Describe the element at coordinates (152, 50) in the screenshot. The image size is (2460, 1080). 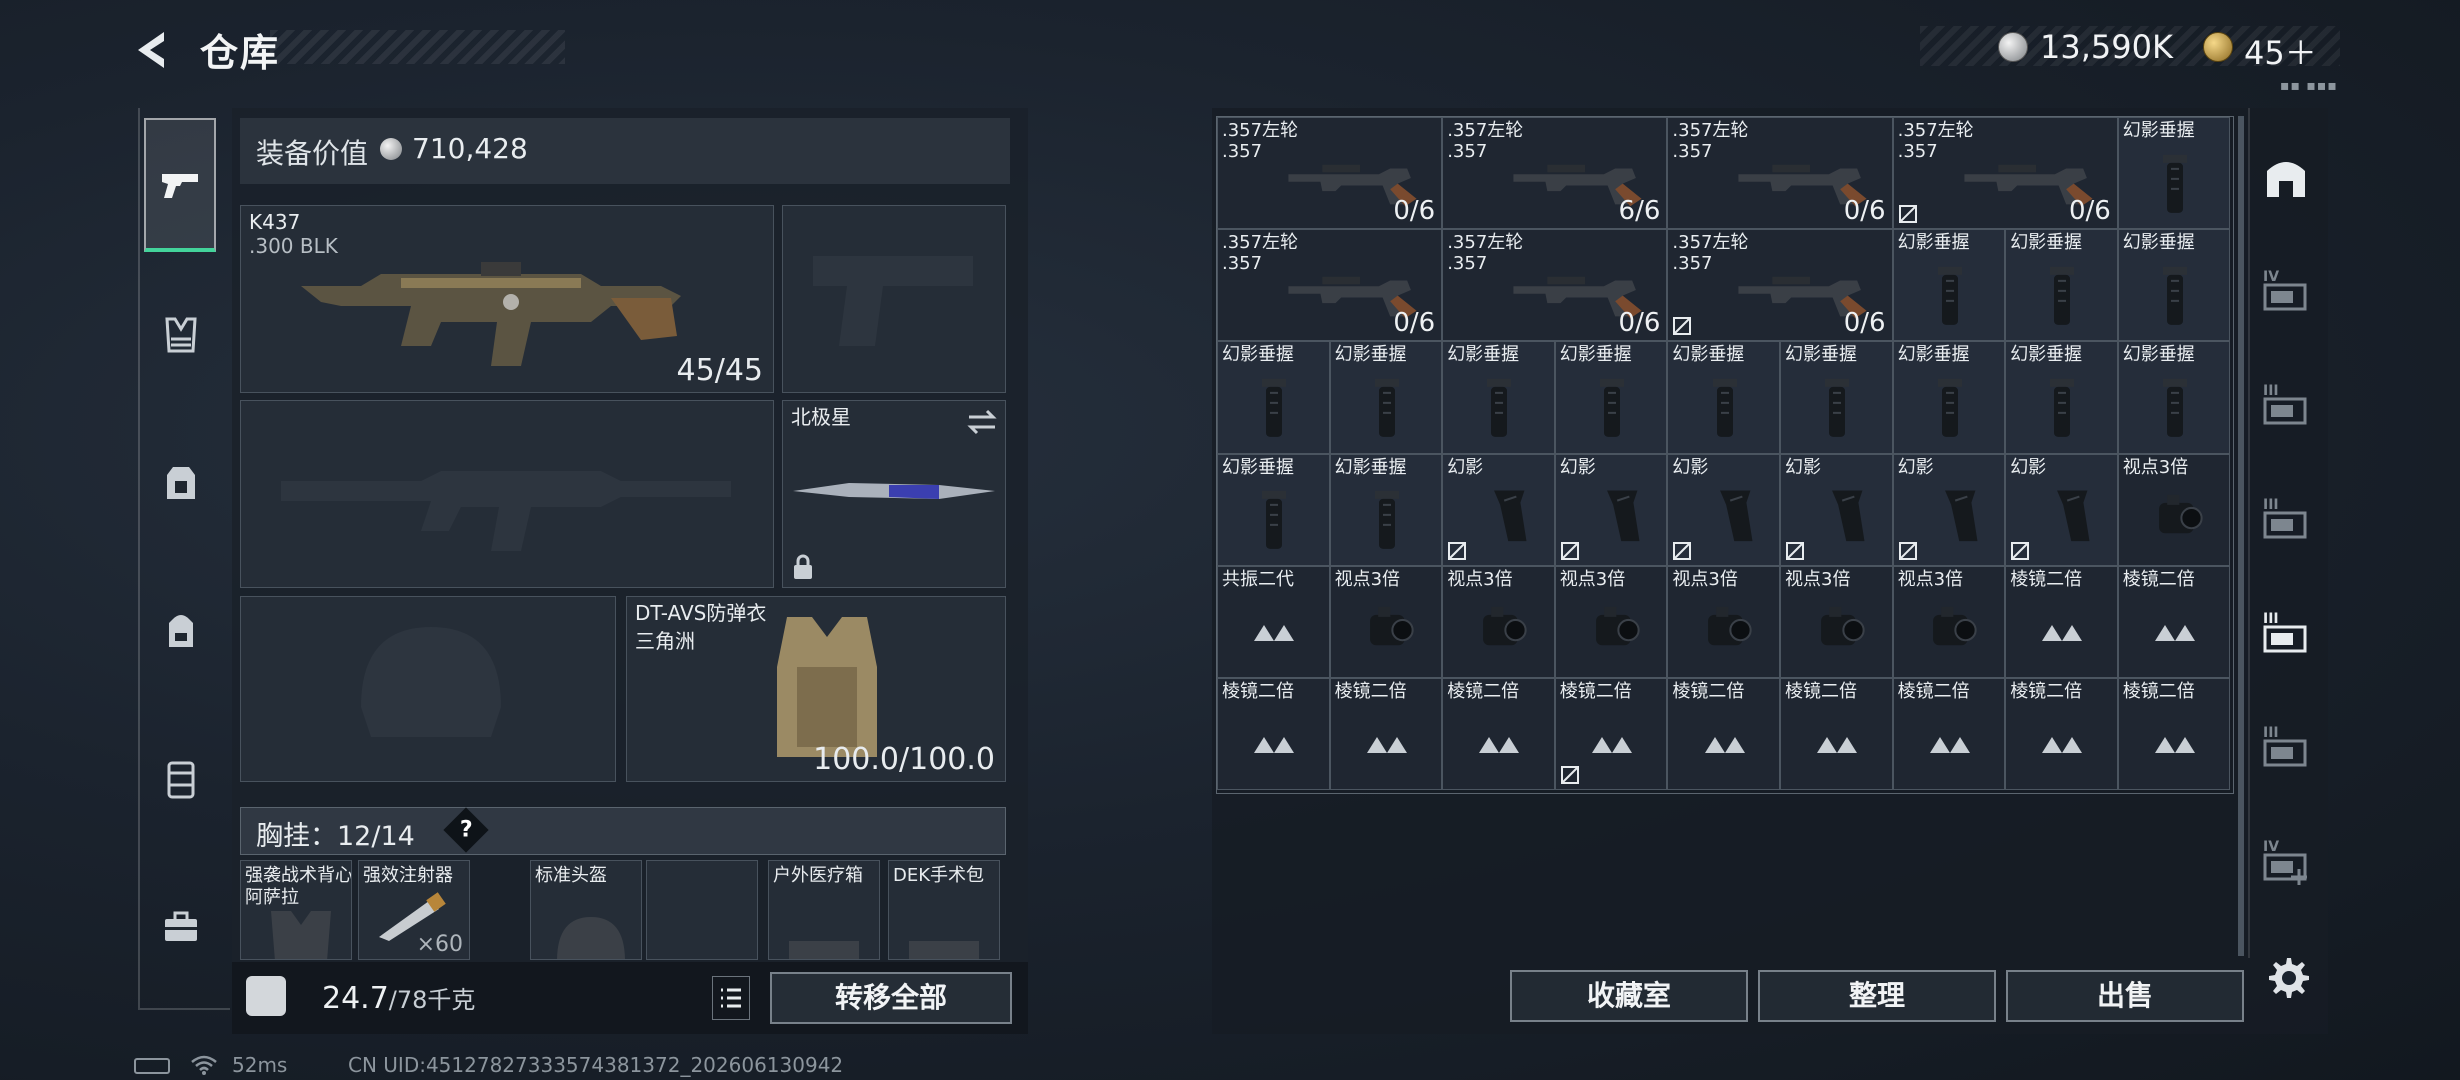
I see `back-arrow-icon` at that location.